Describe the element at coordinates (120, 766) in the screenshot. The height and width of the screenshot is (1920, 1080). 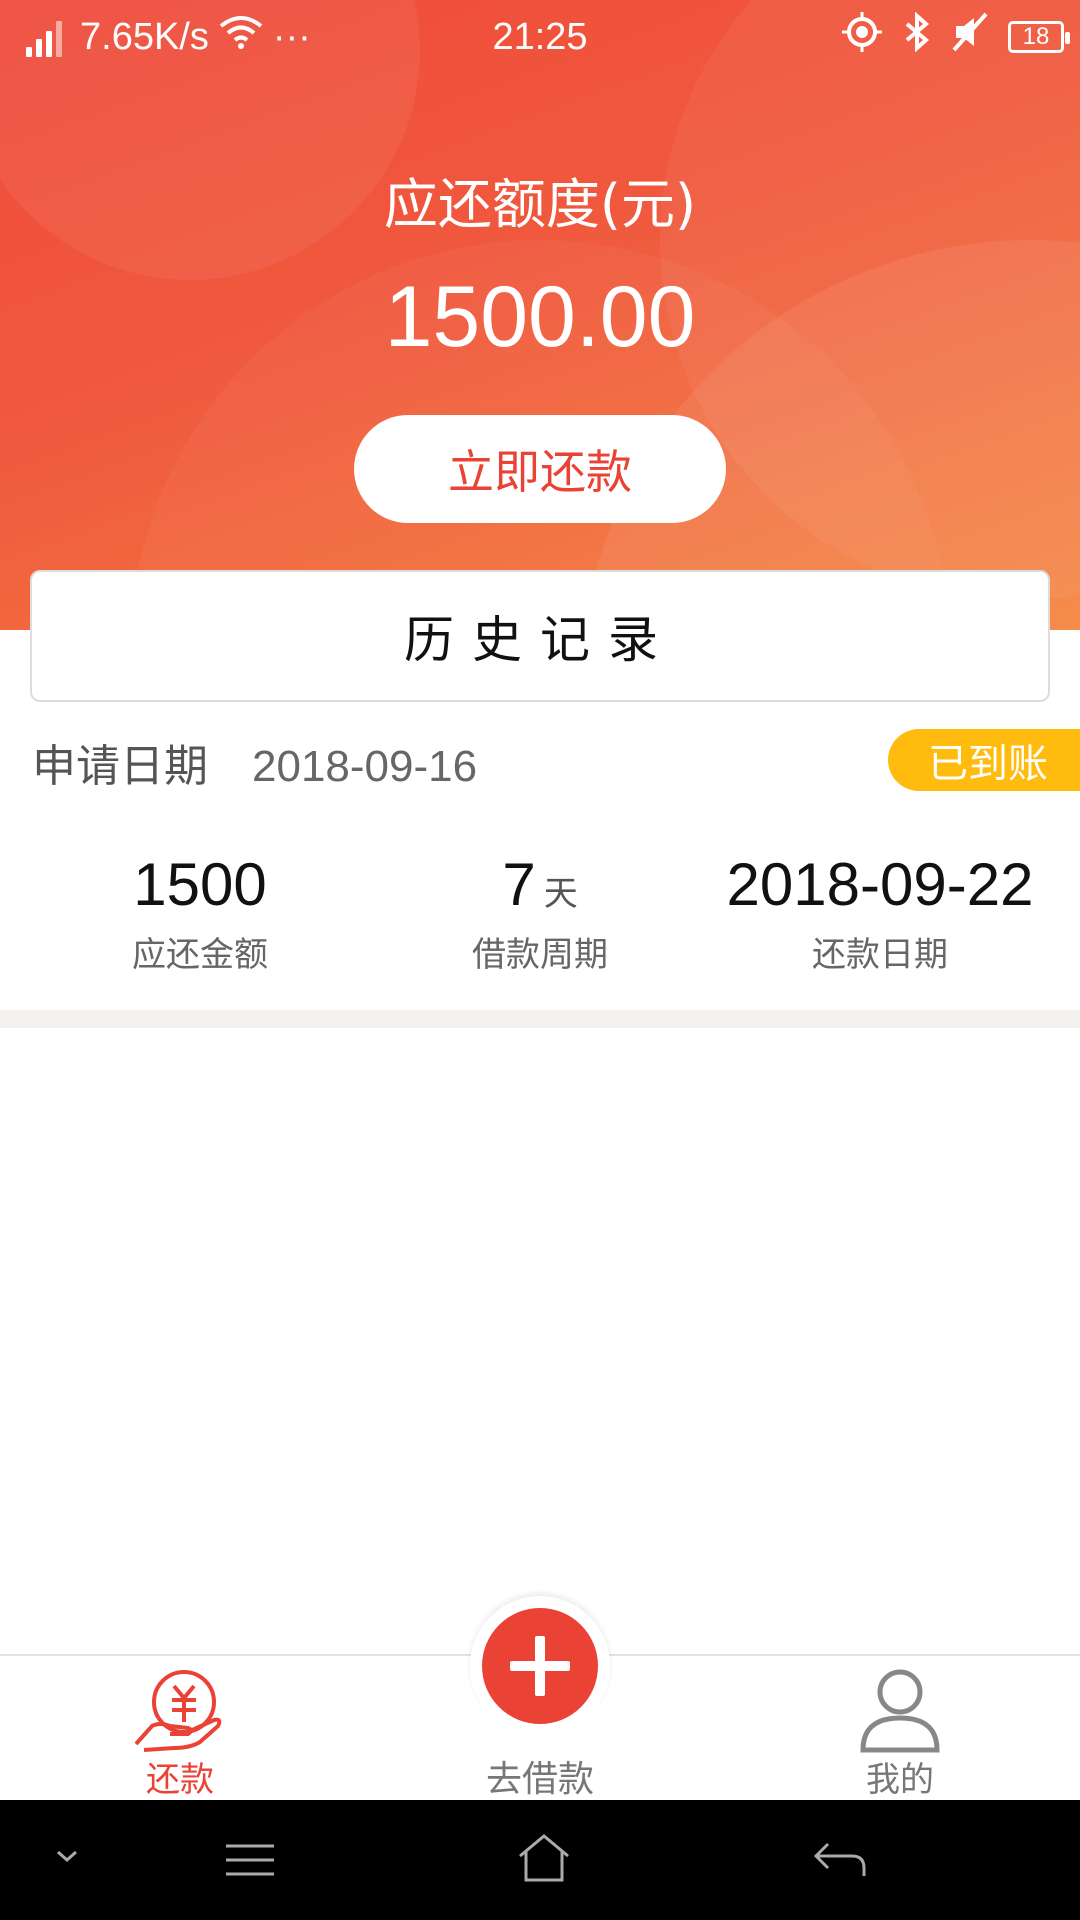
I see `apply-date-label: 申请日期` at that location.